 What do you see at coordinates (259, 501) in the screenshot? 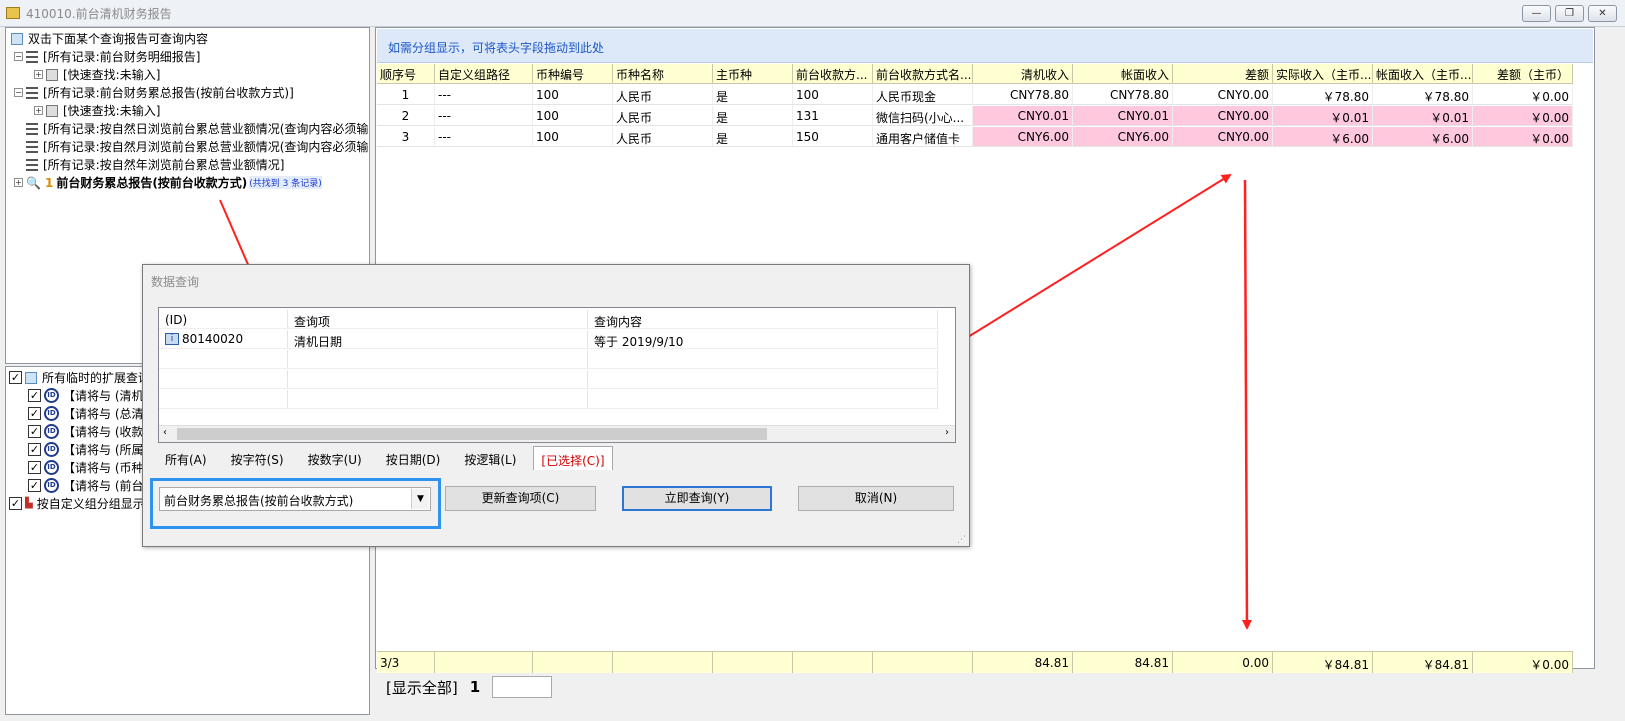
I see `report-select-value: 前台财务累总报告(按前台收款方式)` at bounding box center [259, 501].